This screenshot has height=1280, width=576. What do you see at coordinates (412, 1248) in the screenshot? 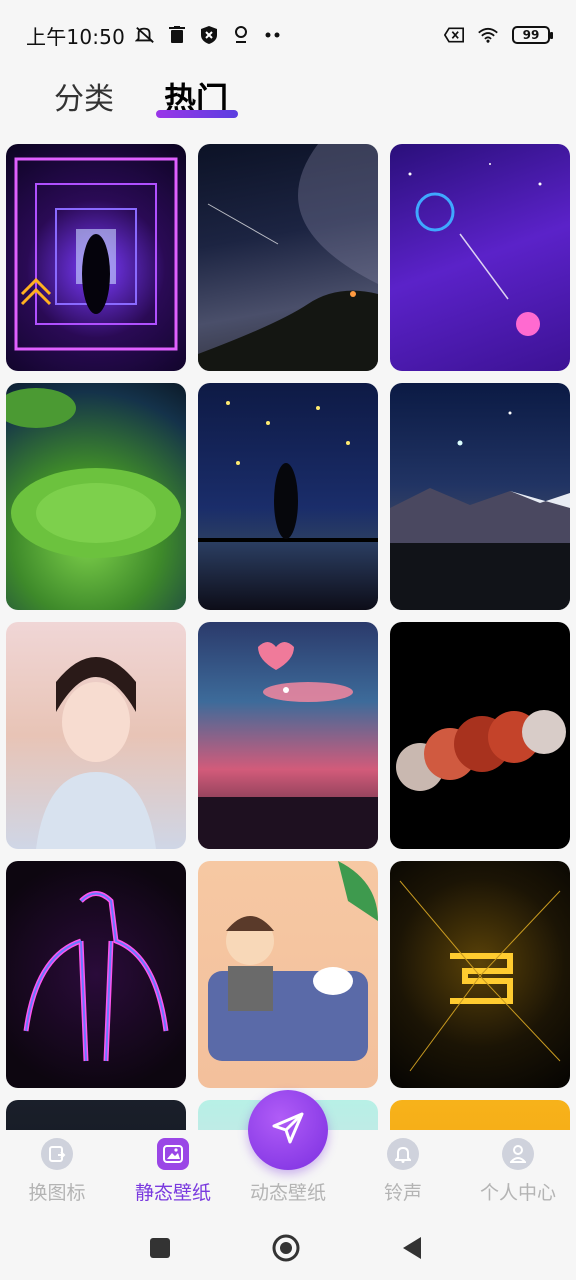
I see `back-button` at bounding box center [412, 1248].